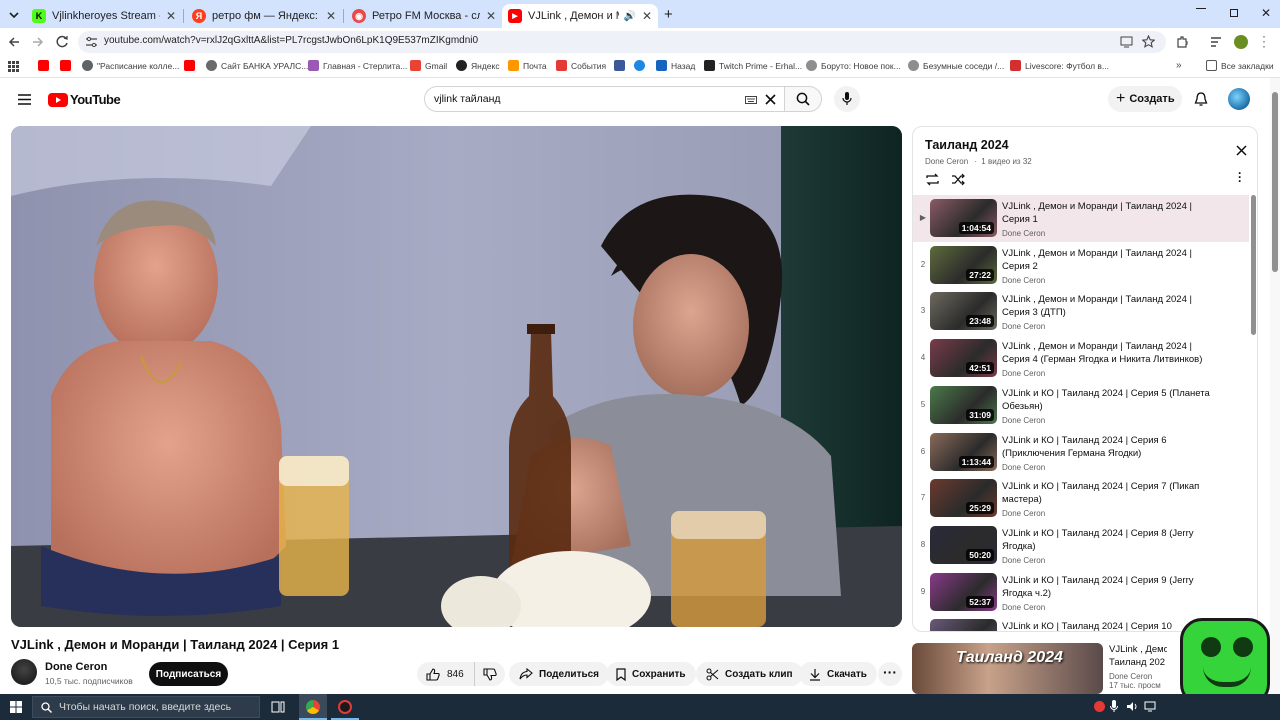 The image size is (1280, 720). What do you see at coordinates (963, 591) in the screenshot?
I see `playlist-item-thumbnail: 52:37` at bounding box center [963, 591].